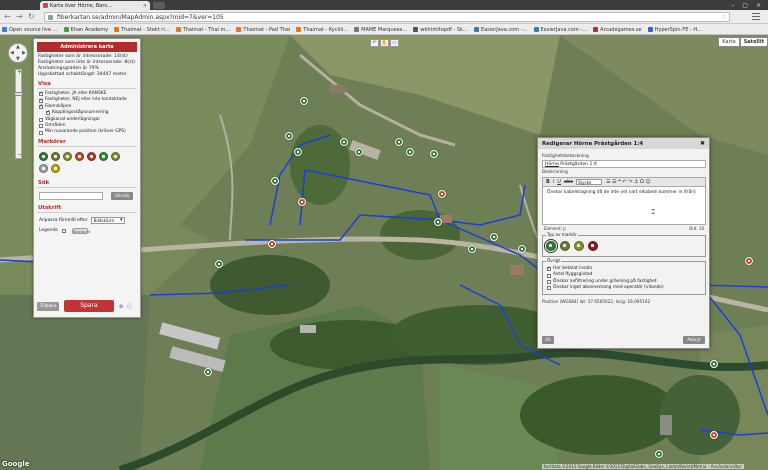 This screenshot has width=768, height=470. What do you see at coordinates (624, 164) in the screenshot?
I see `property-name-field: Hörne Prästgården 1:4` at bounding box center [624, 164].